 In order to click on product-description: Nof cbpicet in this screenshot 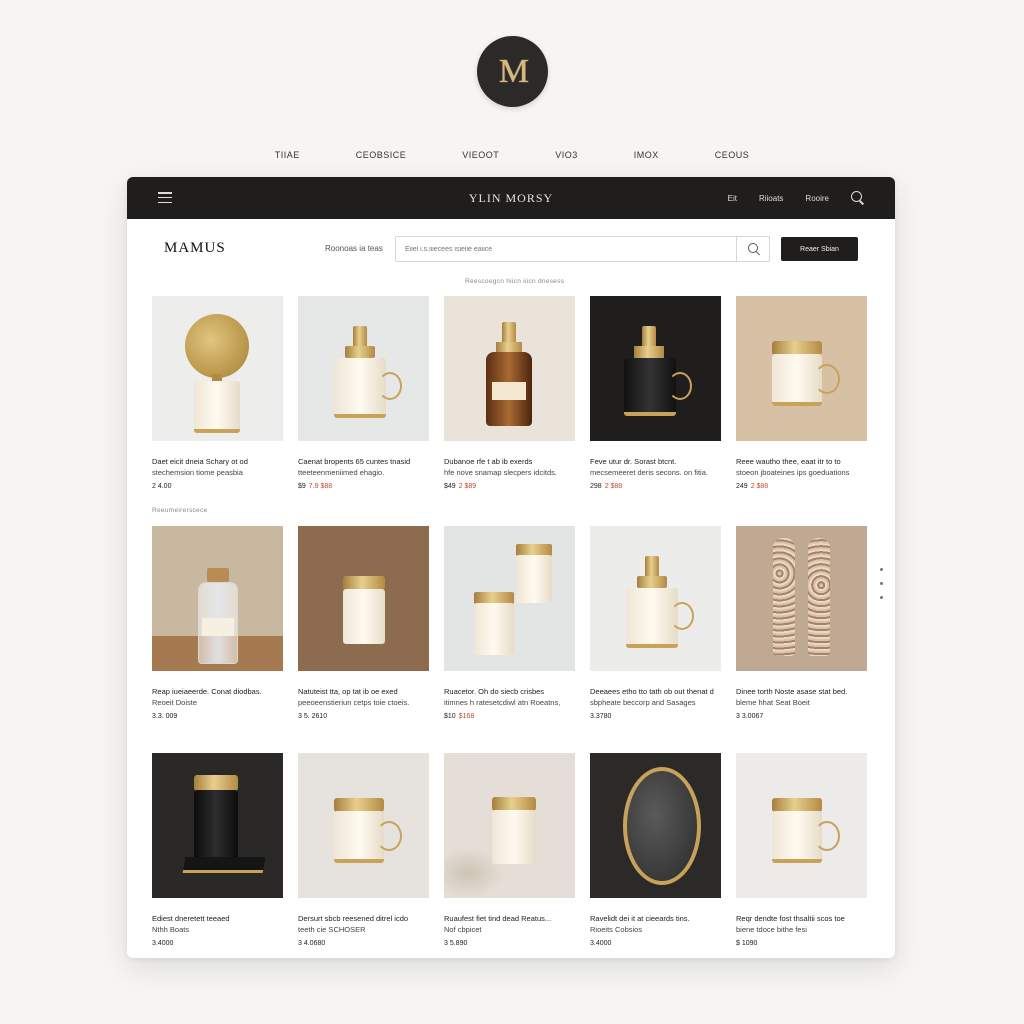, I will do `click(463, 929)`.